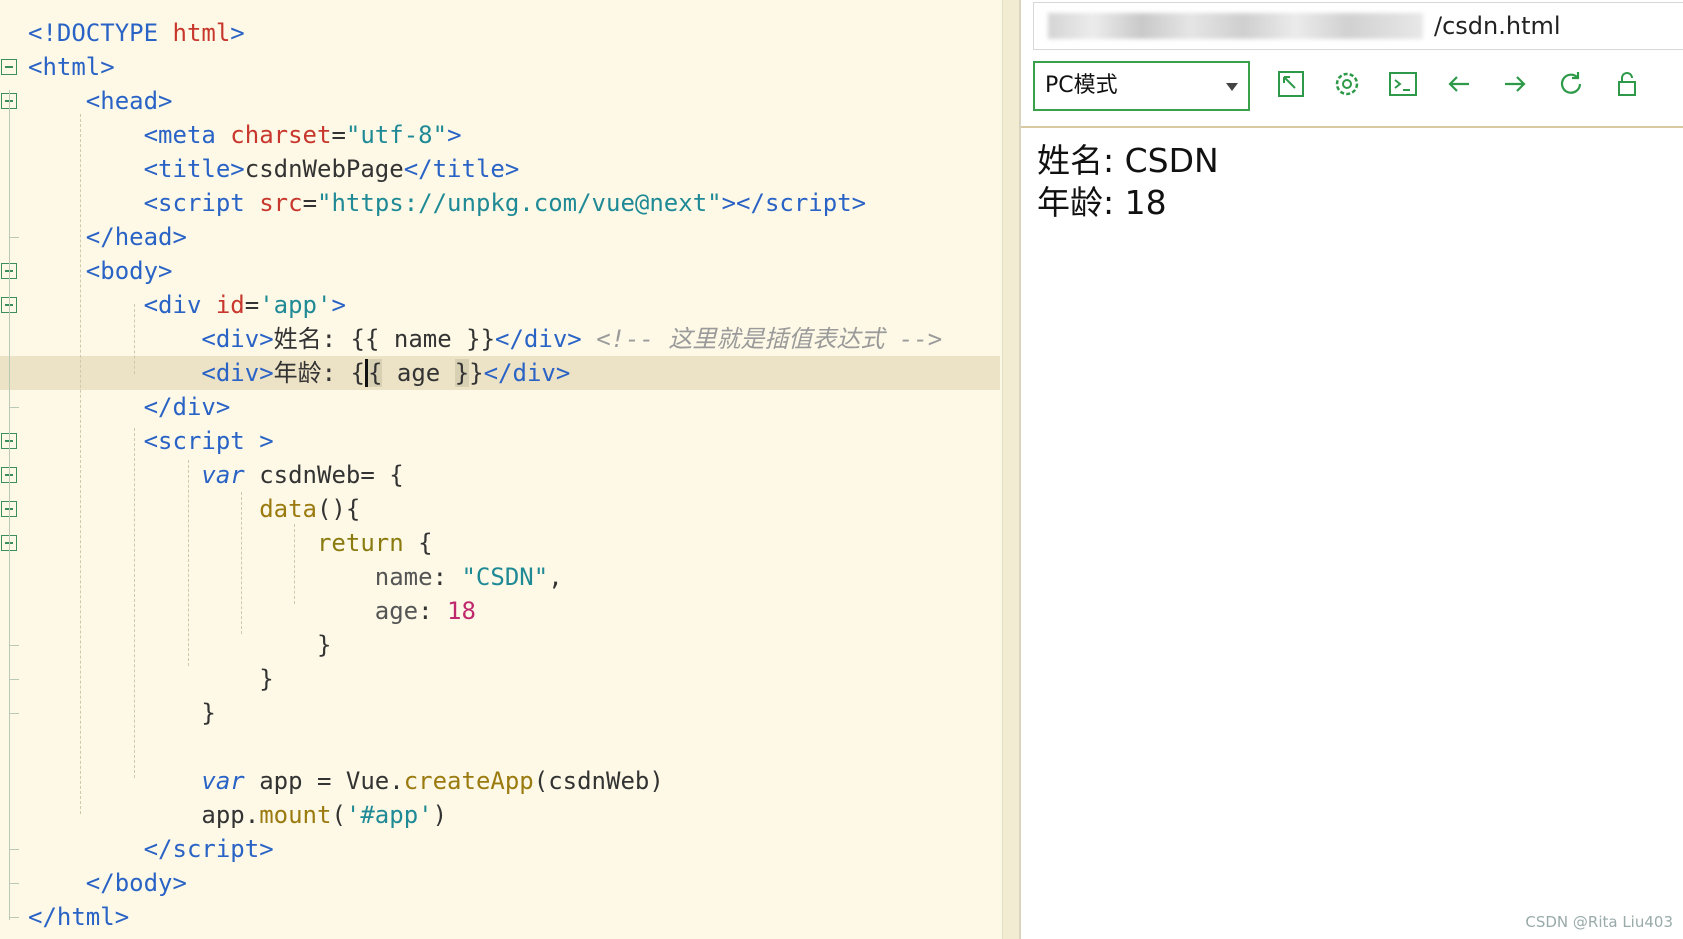  What do you see at coordinates (1081, 85) in the screenshot?
I see `mode-select-label: PC模式` at bounding box center [1081, 85].